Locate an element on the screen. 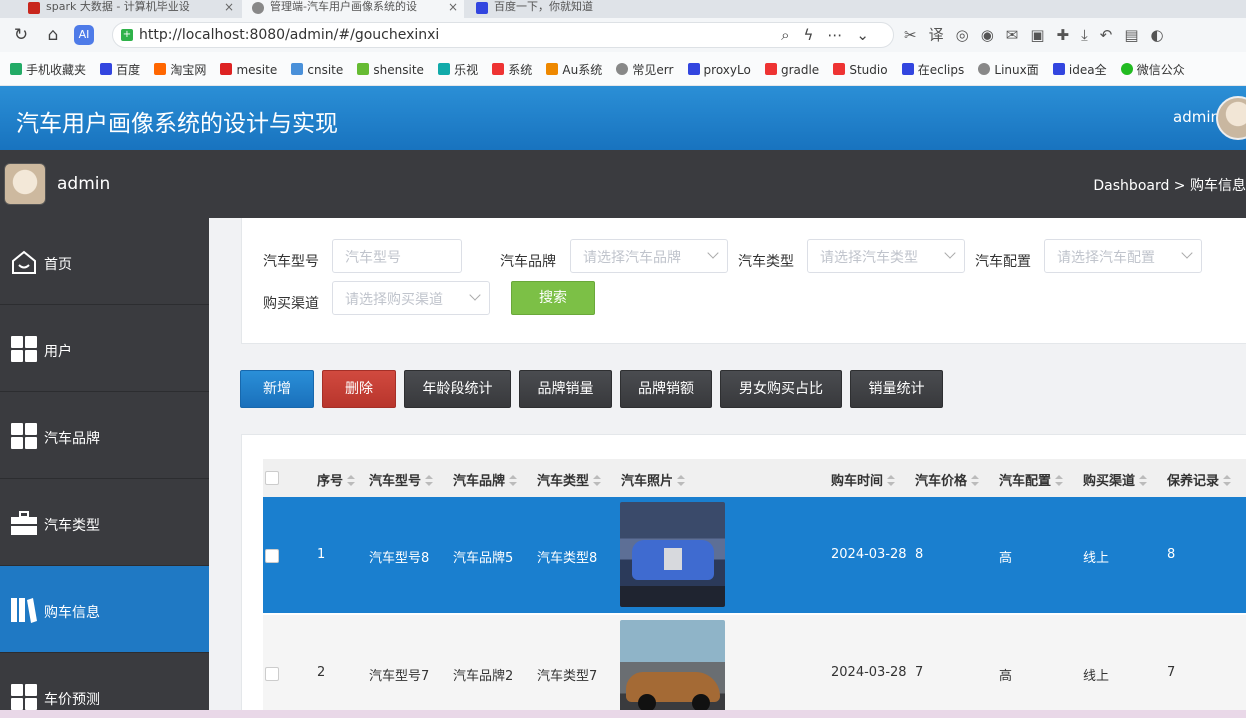  bookmark-item: Linux面 is located at coordinates (1008, 69).